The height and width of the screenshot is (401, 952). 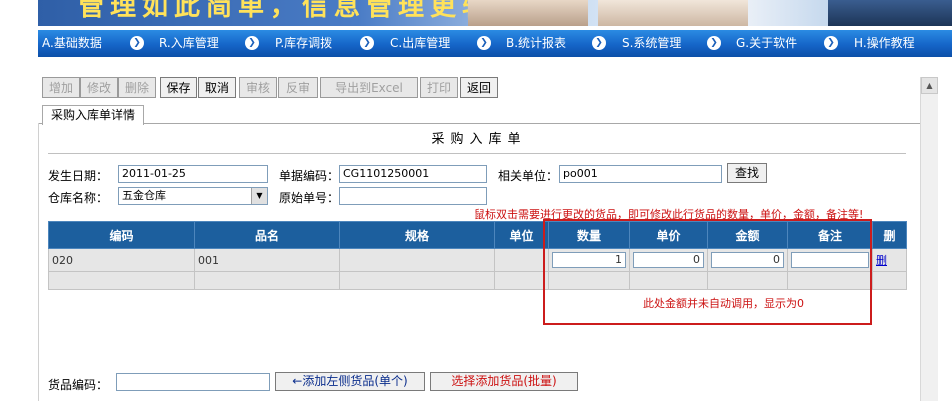 What do you see at coordinates (929, 239) in the screenshot?
I see `vertical-scrollbar: ▲` at bounding box center [929, 239].